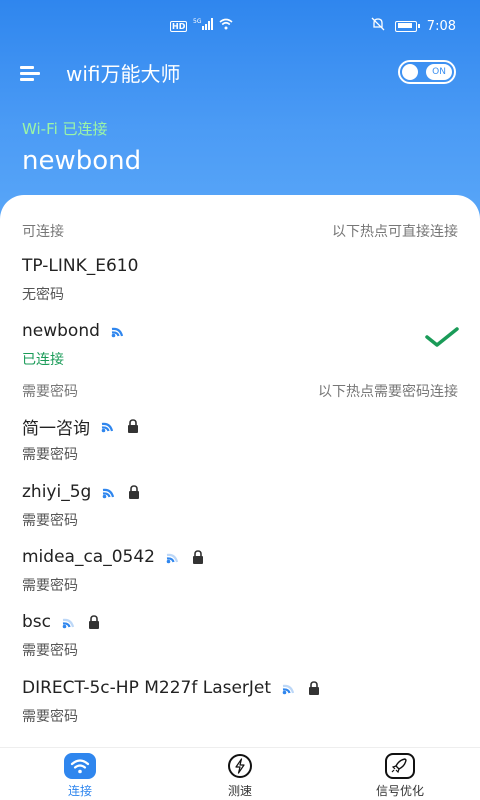  I want to click on nav-tab-speedtest: 测速, so click(240, 774).